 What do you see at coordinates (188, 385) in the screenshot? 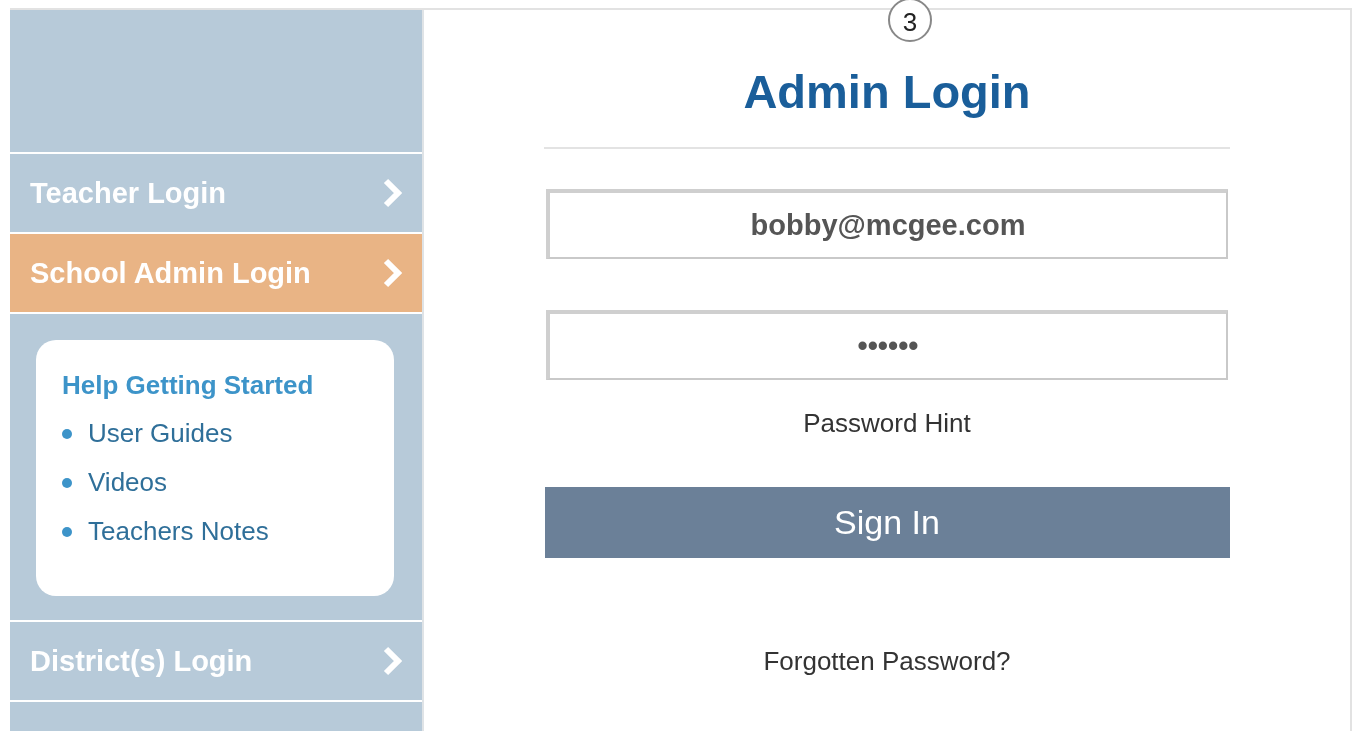
I see `help-title: Help Getting Started` at bounding box center [188, 385].